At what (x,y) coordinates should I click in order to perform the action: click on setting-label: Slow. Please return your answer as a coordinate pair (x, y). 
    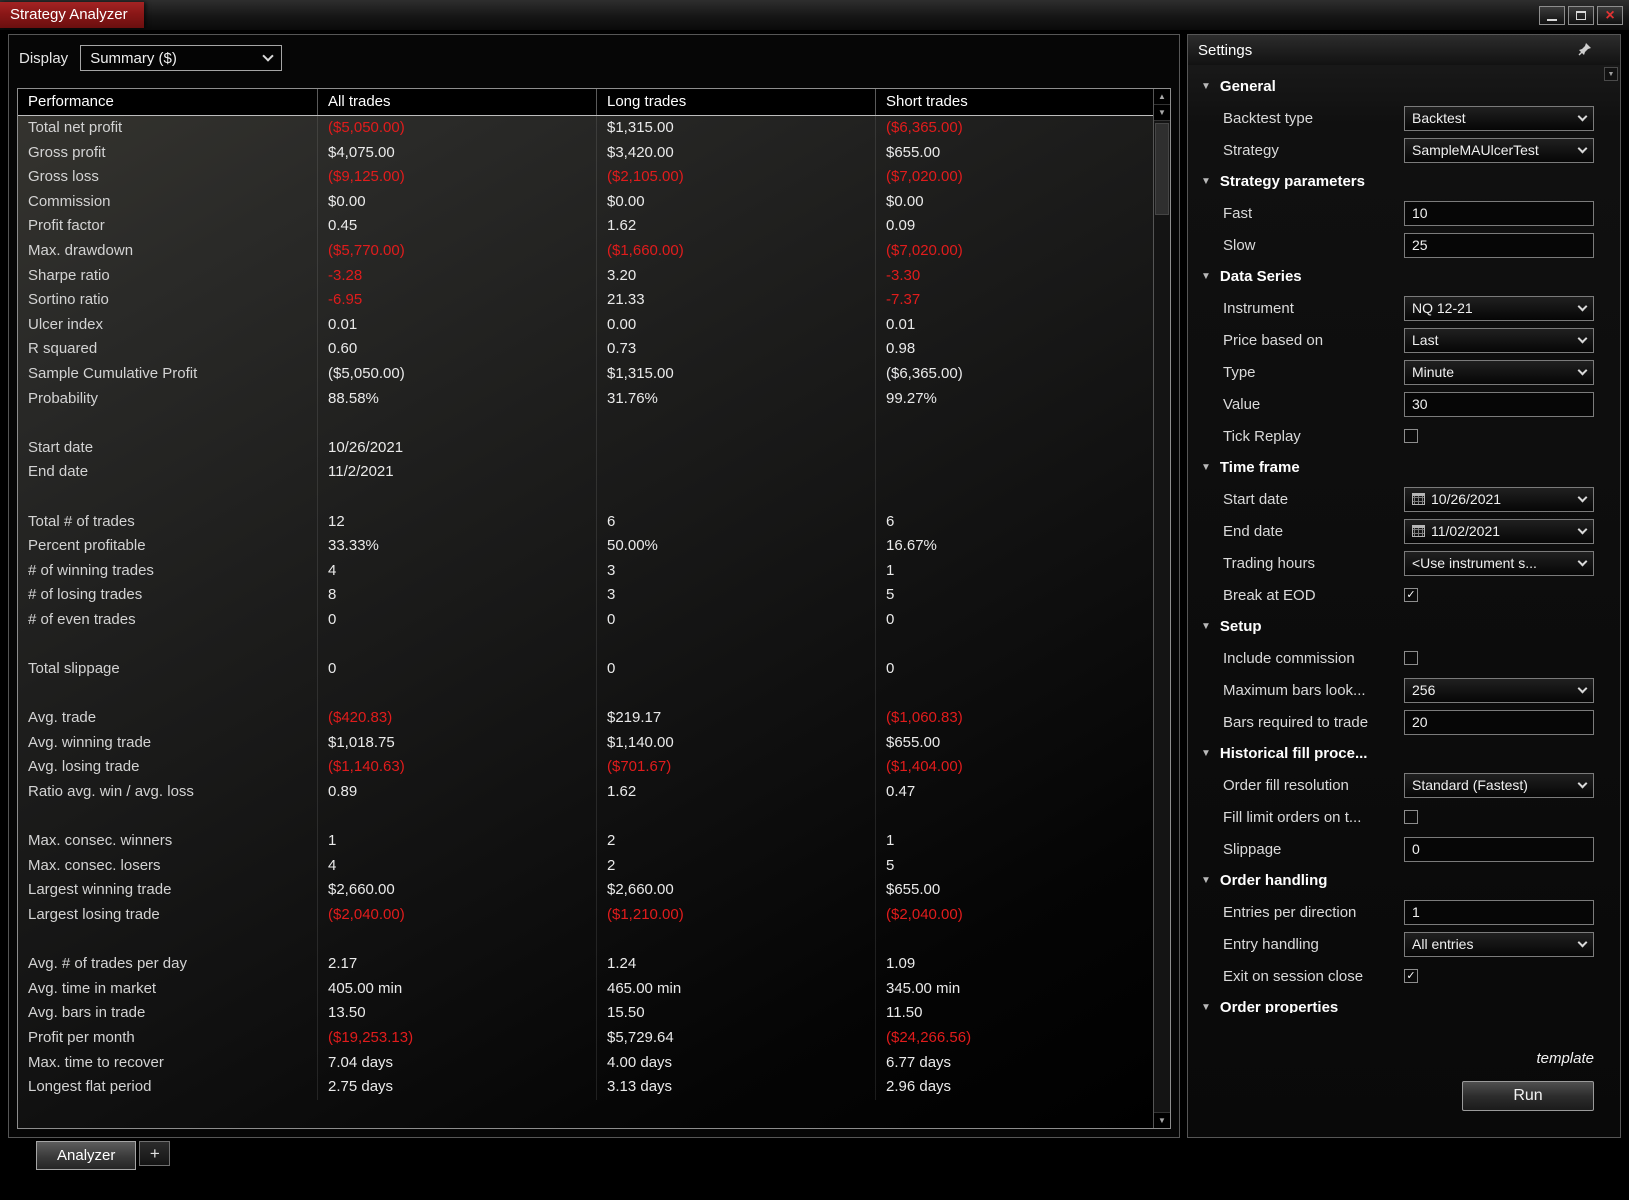
    Looking at the image, I should click on (1239, 245).